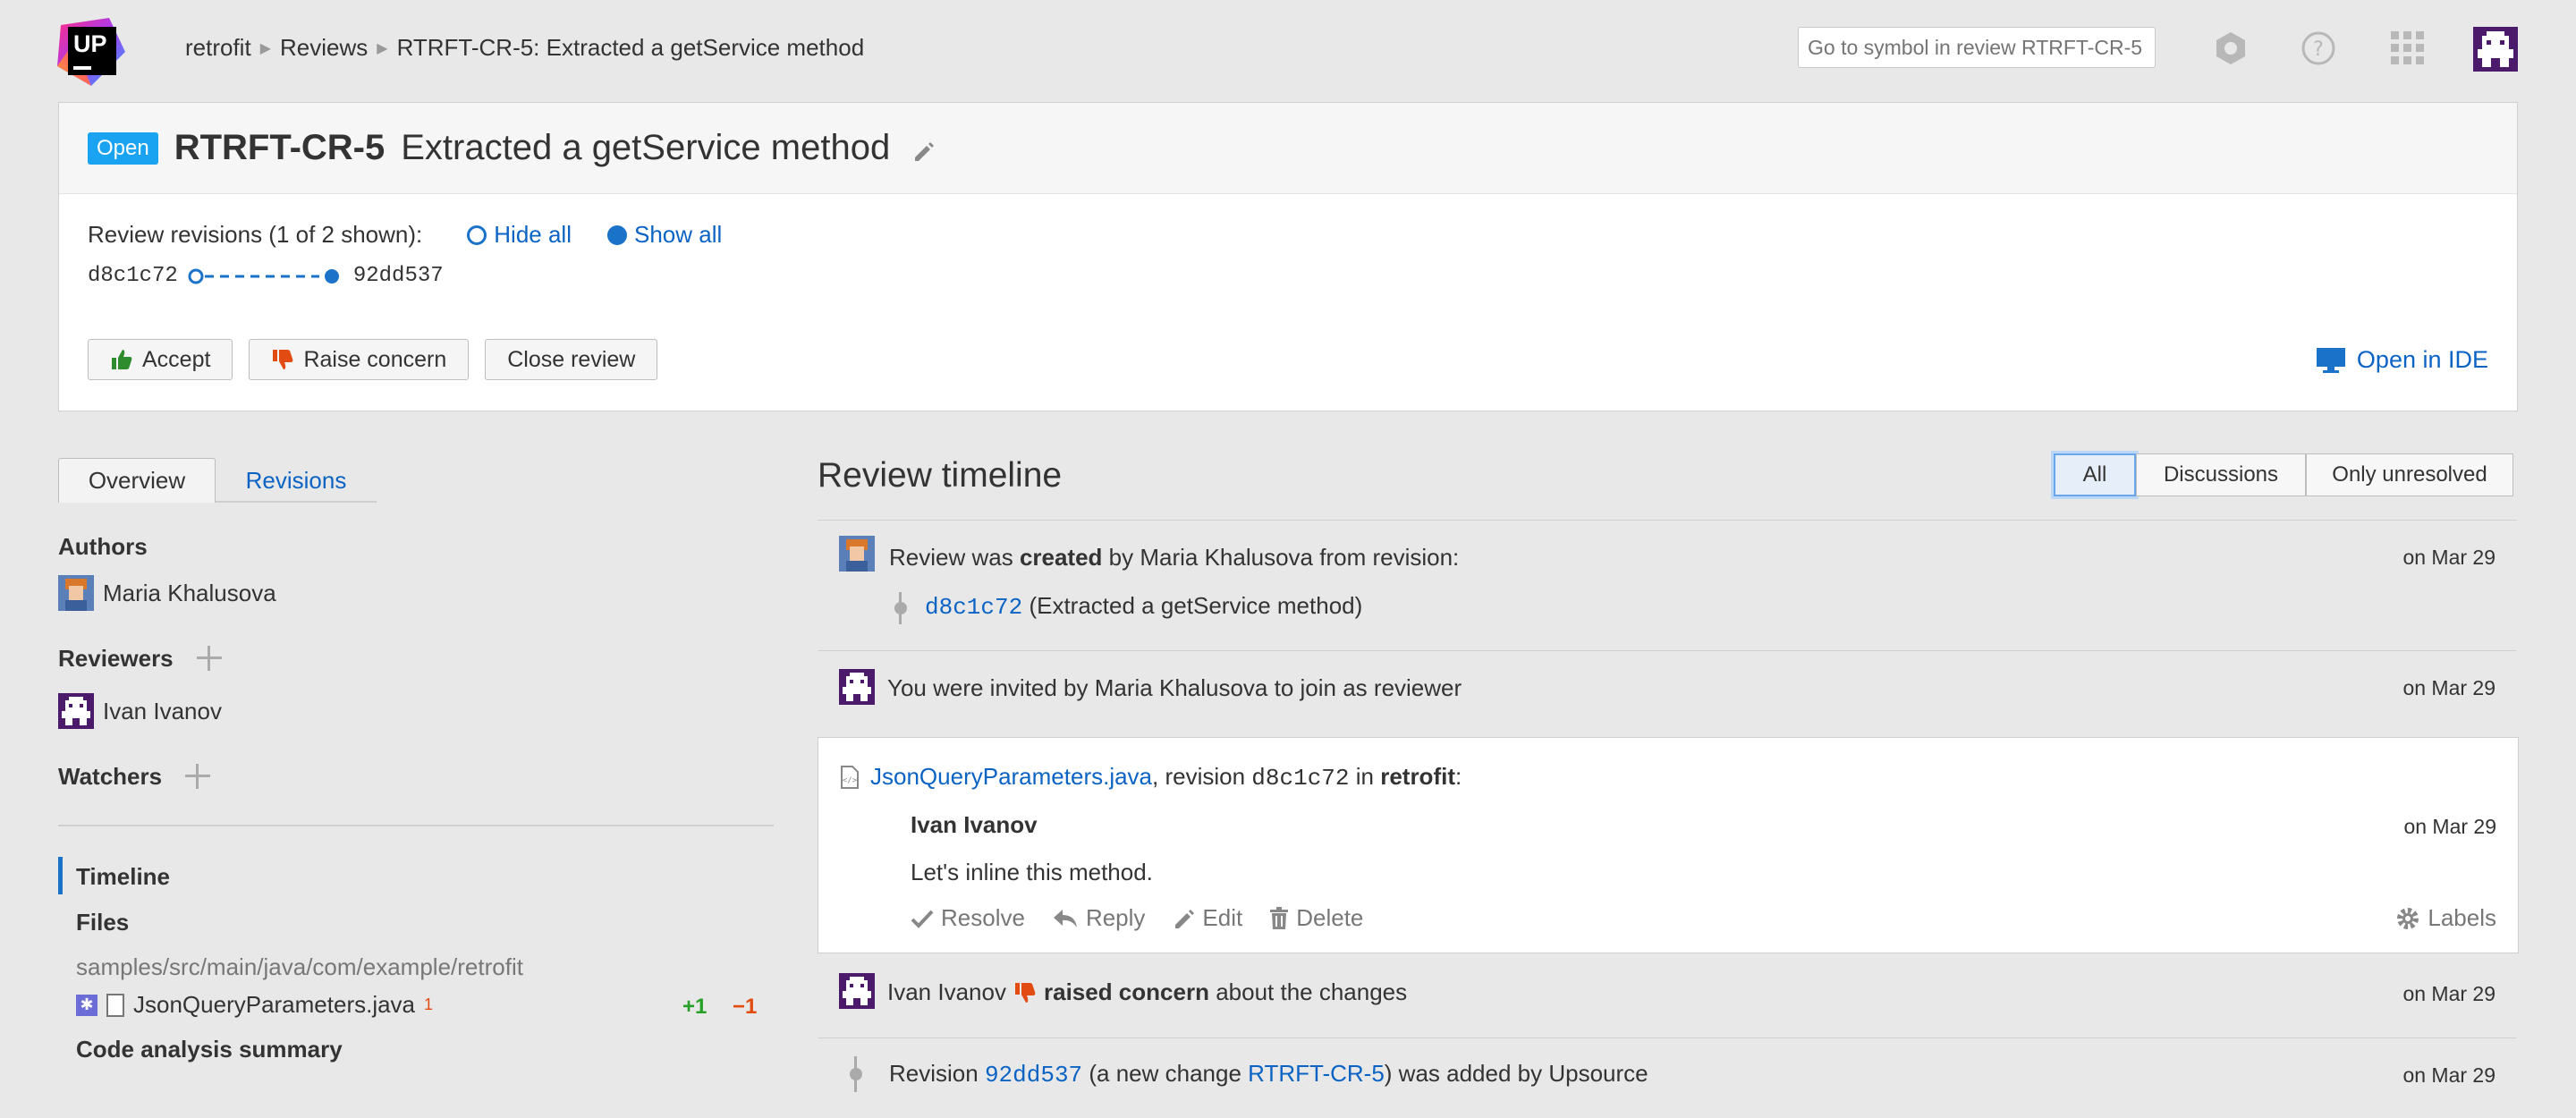 Image resolution: width=2576 pixels, height=1118 pixels. Describe the element at coordinates (1202, 777) in the screenshot. I see `discussion-header-text: , revision` at that location.